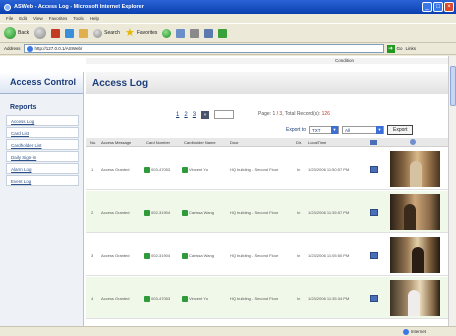 The width and height of the screenshot is (456, 336). What do you see at coordinates (9, 18) in the screenshot?
I see `menu-file: File` at bounding box center [9, 18].